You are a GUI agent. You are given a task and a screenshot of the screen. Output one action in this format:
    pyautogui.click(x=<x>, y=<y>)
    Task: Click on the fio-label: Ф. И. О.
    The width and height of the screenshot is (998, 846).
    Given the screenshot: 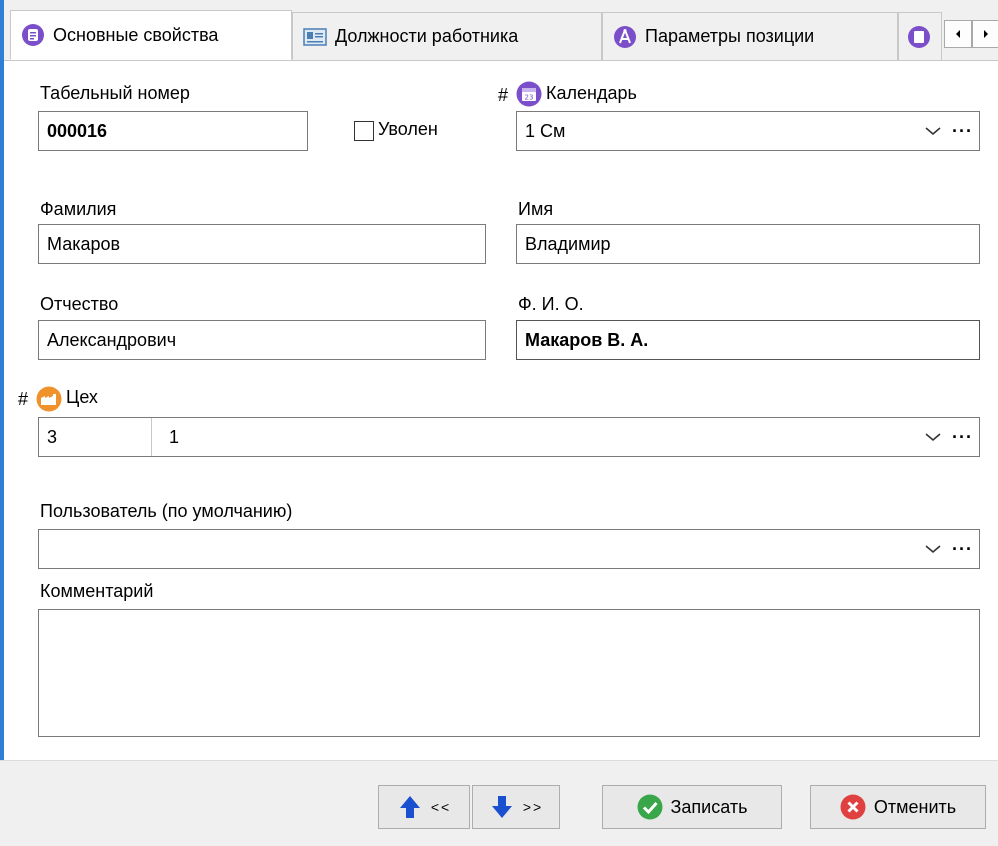 What is the action you would take?
    pyautogui.click(x=551, y=304)
    